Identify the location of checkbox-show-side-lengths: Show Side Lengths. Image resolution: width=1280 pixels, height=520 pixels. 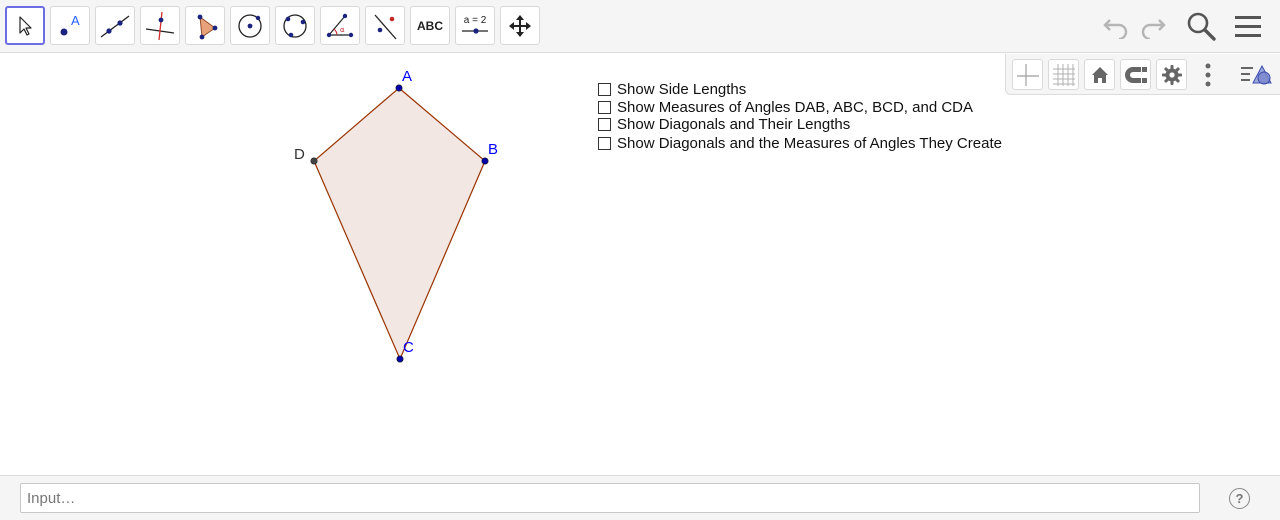
(672, 89).